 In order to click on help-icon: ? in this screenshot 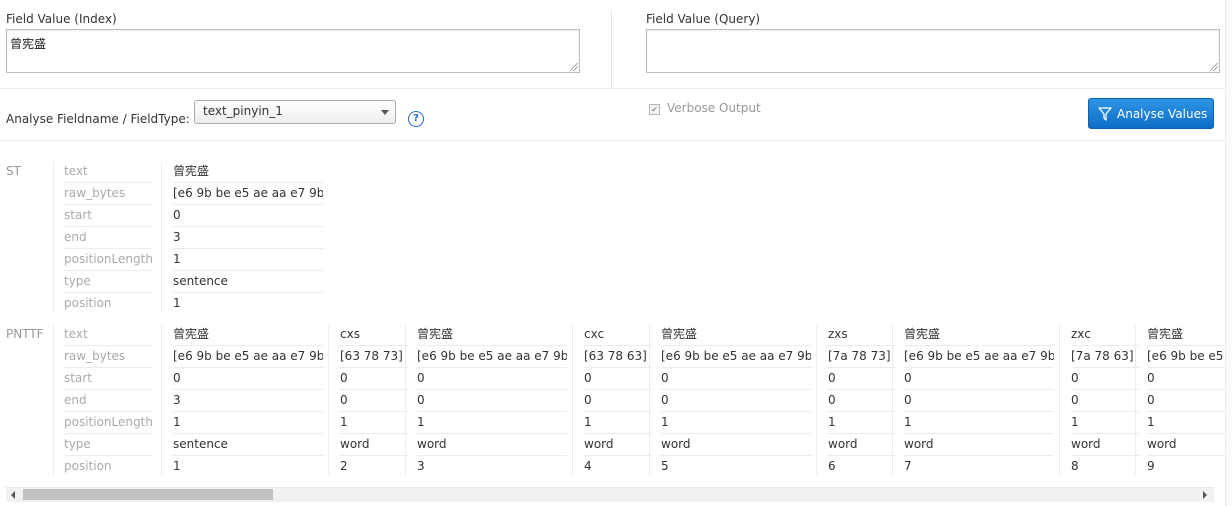, I will do `click(416, 119)`.